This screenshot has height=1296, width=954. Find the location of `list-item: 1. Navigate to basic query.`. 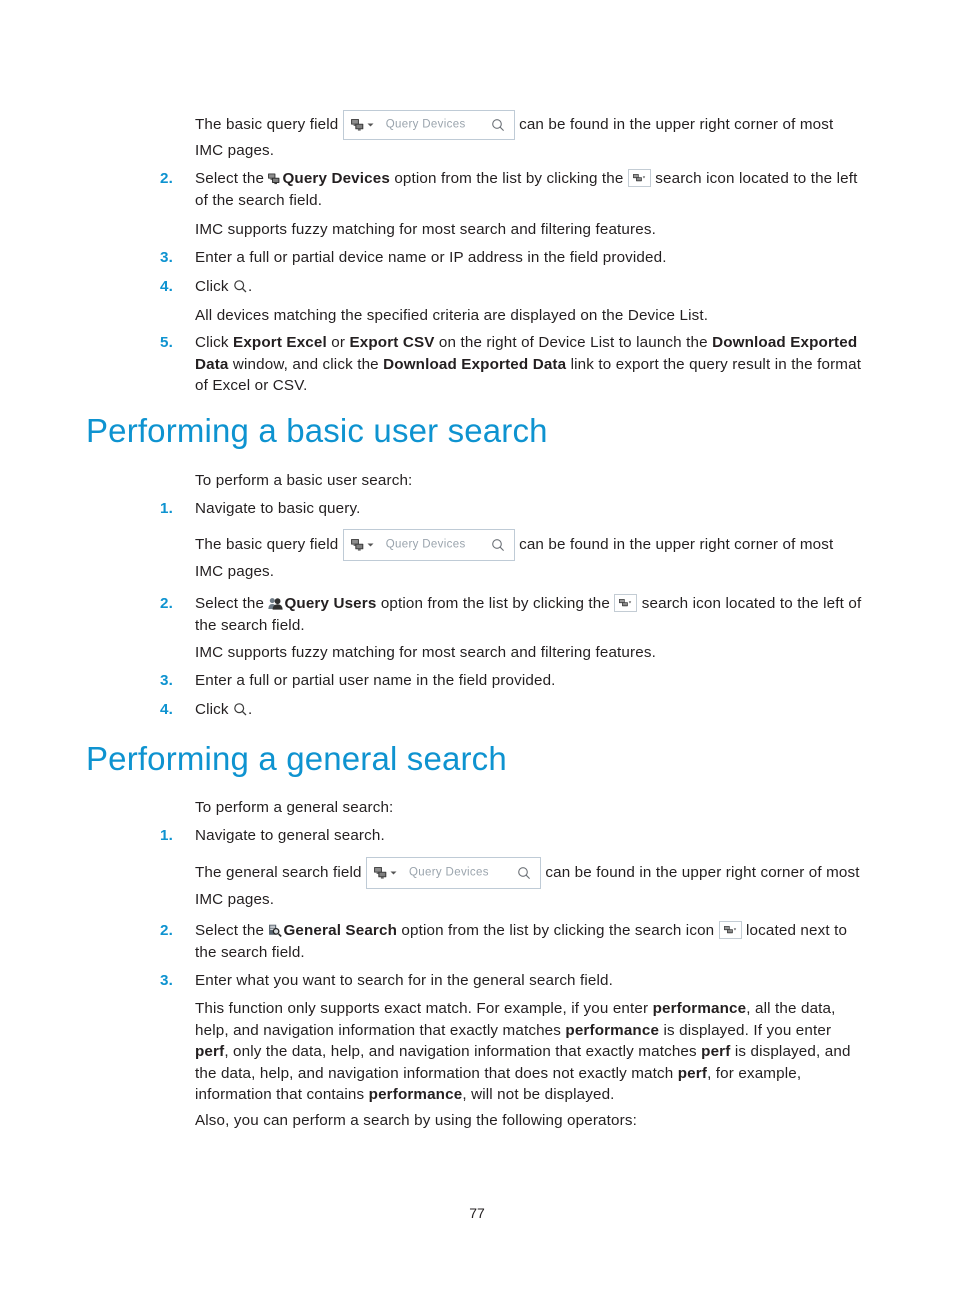

list-item: 1. Navigate to basic query. is located at coordinates (513, 509).